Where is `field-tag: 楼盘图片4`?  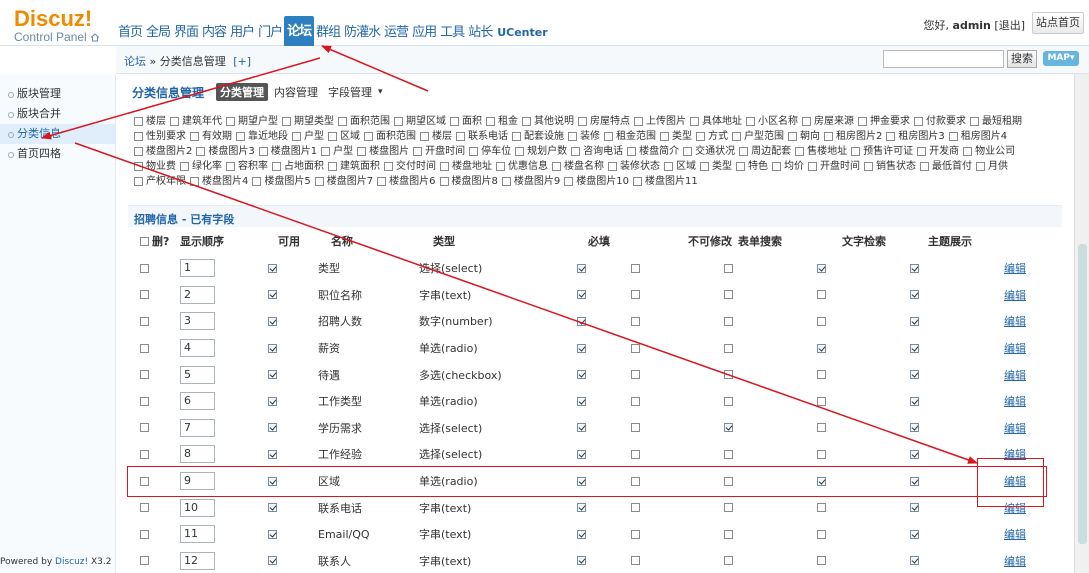 field-tag: 楼盘图片4 is located at coordinates (219, 181).